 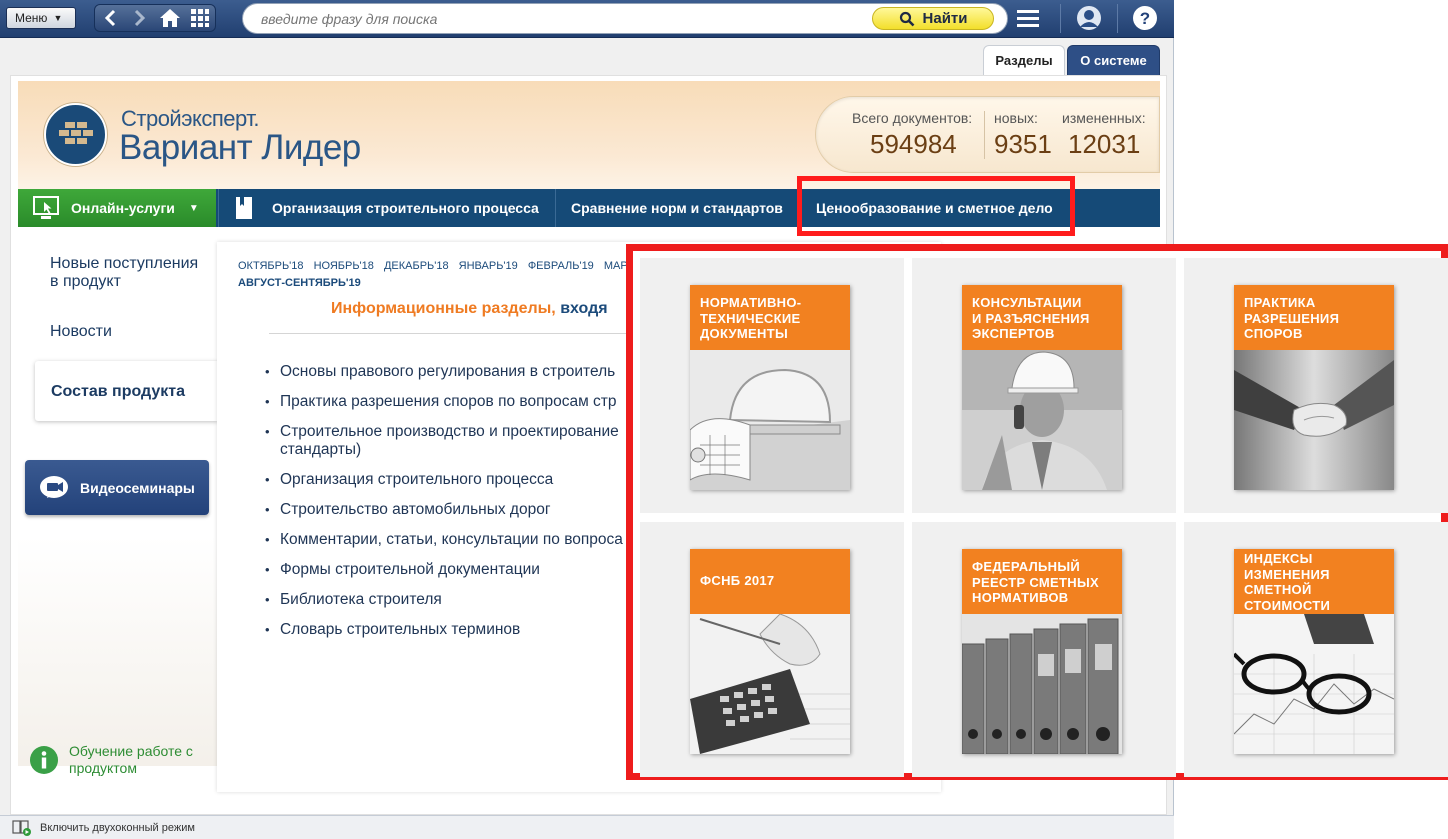 What do you see at coordinates (587, 827) in the screenshot?
I see `status-bar: Включить двухоконный режим` at bounding box center [587, 827].